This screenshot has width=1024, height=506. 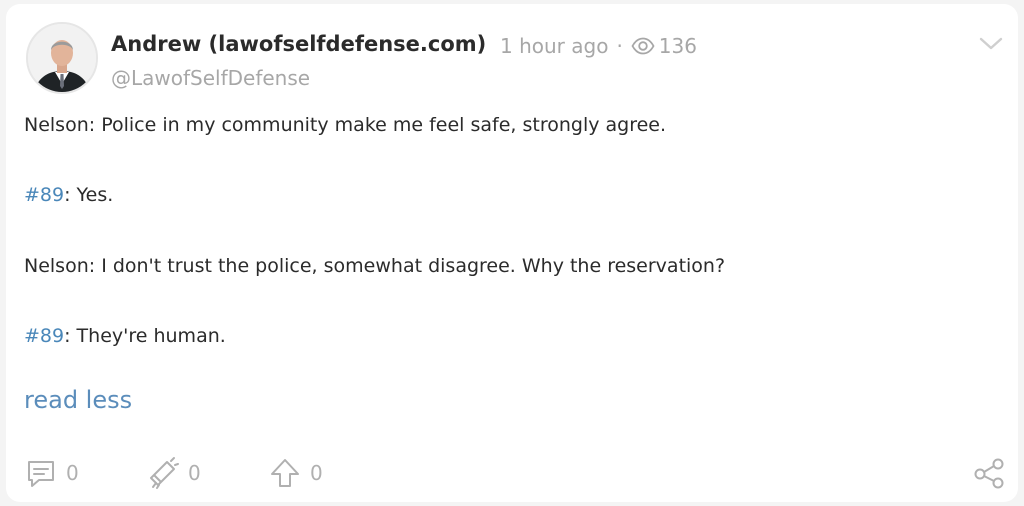 I want to click on author-name: Andrew (lawofselfdefense.com), so click(x=298, y=44).